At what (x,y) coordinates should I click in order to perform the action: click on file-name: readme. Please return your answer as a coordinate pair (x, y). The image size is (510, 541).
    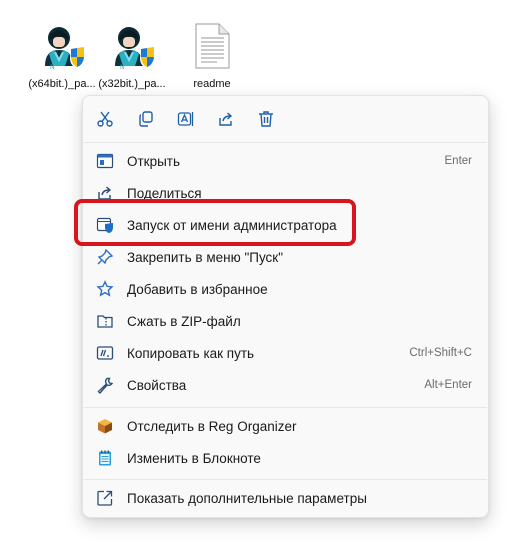
    Looking at the image, I should click on (212, 84).